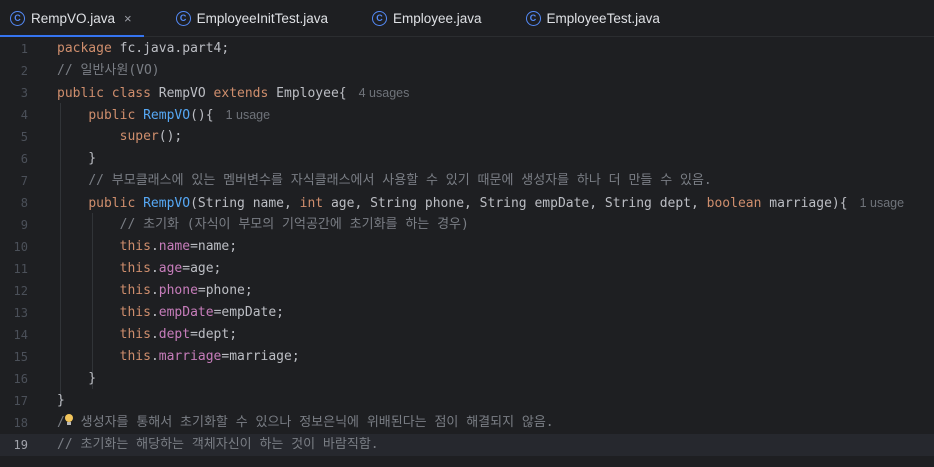 Image resolution: width=934 pixels, height=467 pixels. I want to click on code-line: 2 // 일반사원(VO), so click(467, 71).